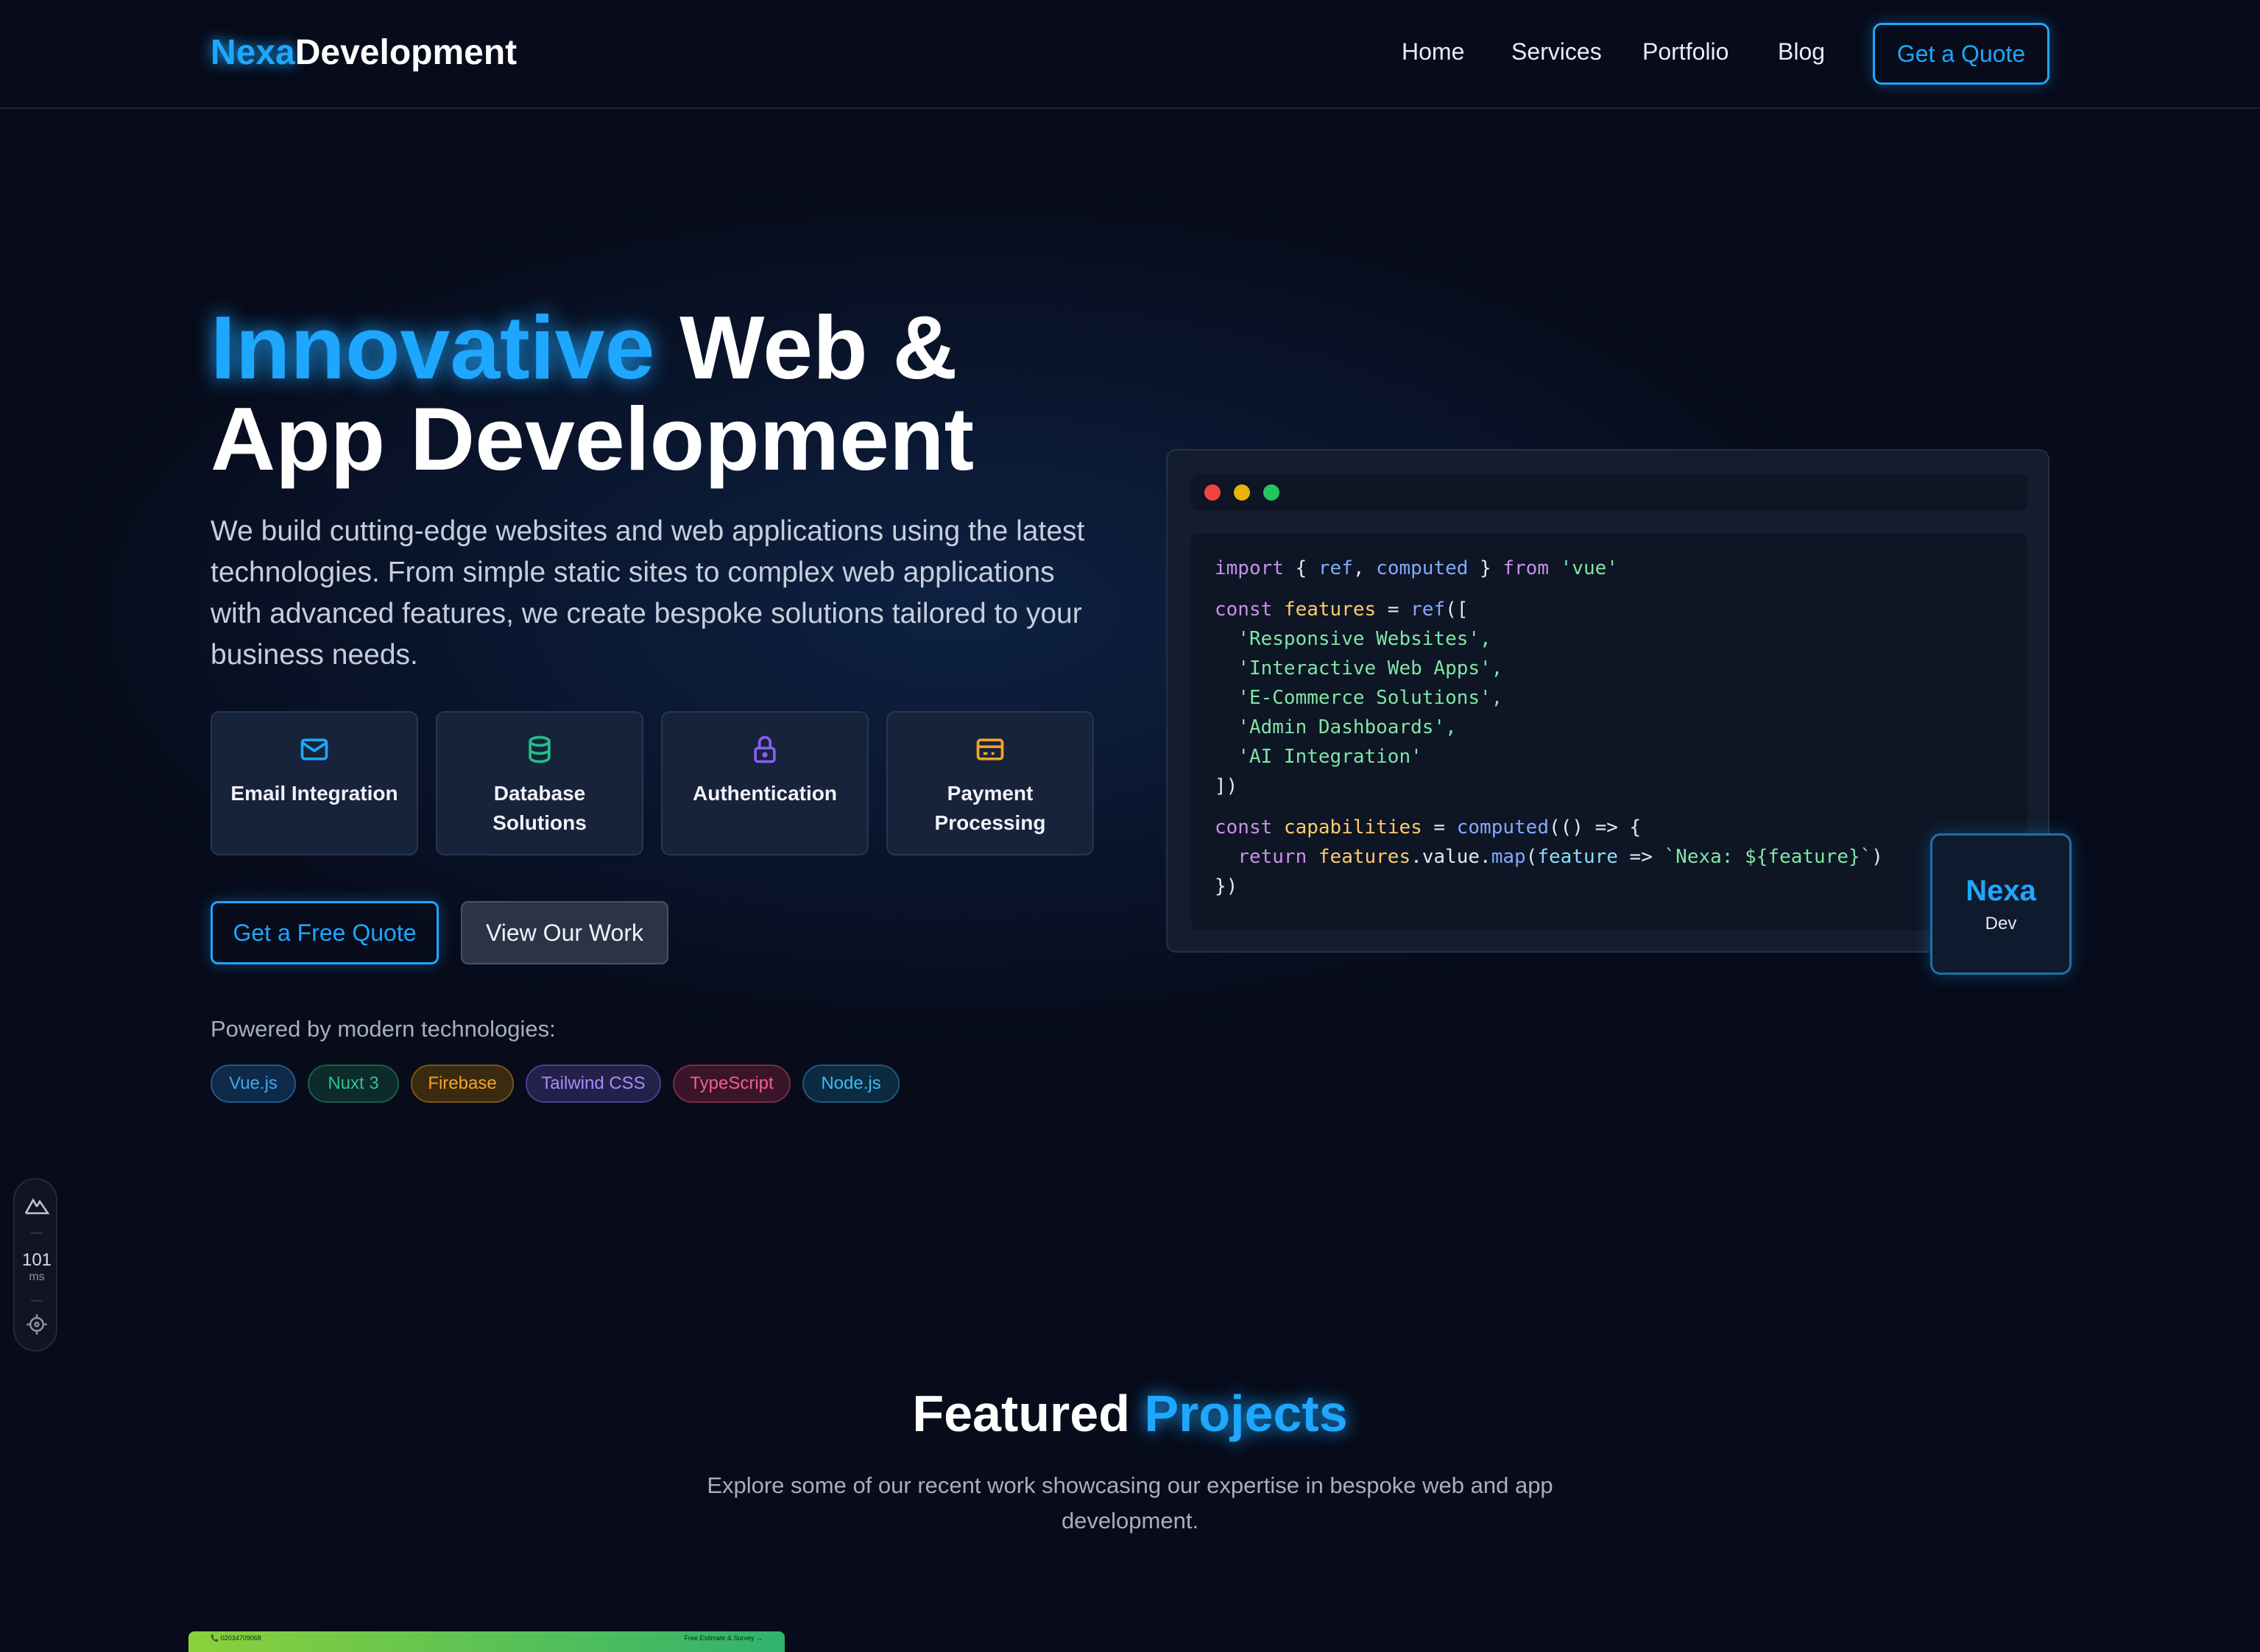 Image resolution: width=2260 pixels, height=1652 pixels. Describe the element at coordinates (353, 1084) in the screenshot. I see `tech-chip-nuxt-3: Nuxt 3` at that location.